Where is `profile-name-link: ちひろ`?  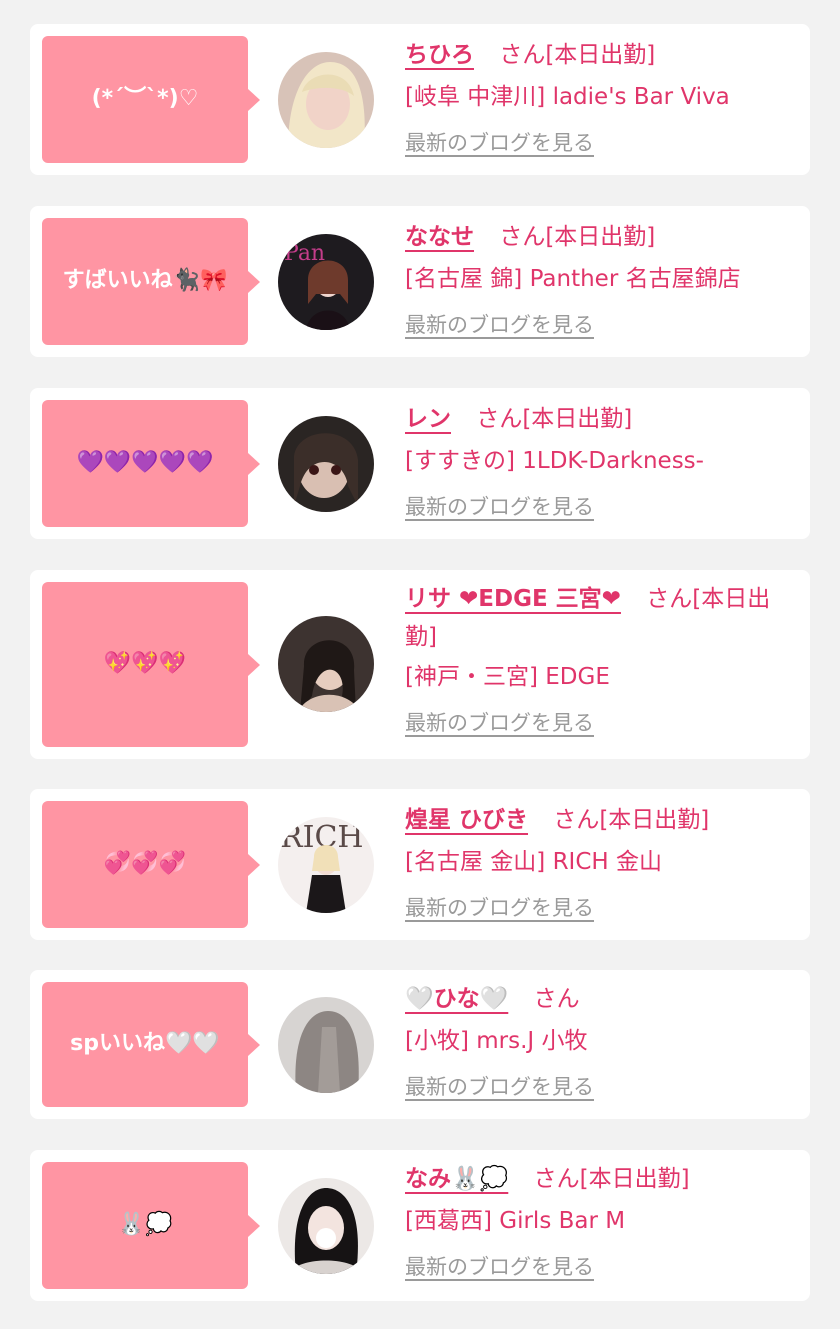
profile-name-link: ちひろ is located at coordinates (439, 55).